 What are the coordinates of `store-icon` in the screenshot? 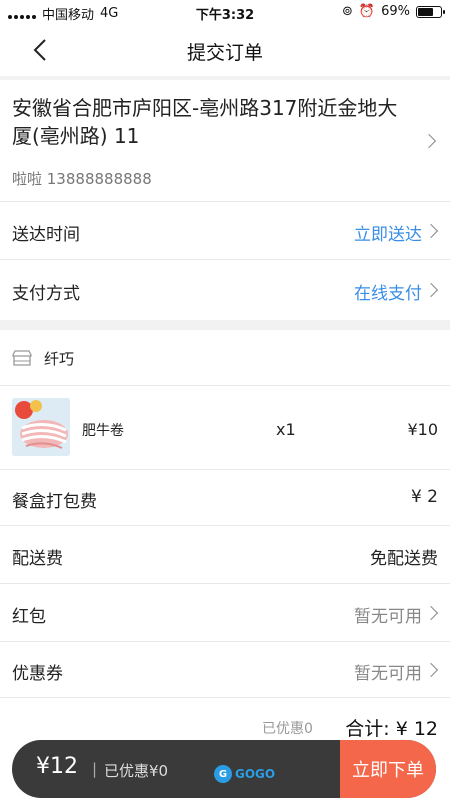 It's located at (22, 358).